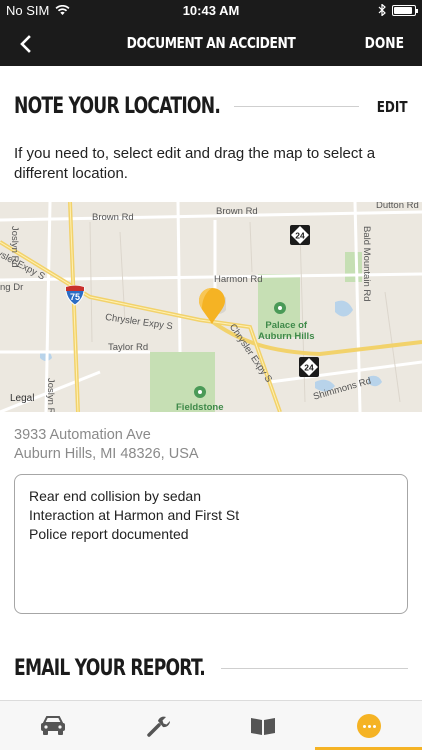 Image resolution: width=422 pixels, height=750 pixels. What do you see at coordinates (286, 331) in the screenshot?
I see `map-label-palace: Palace of Auburn Hills` at bounding box center [286, 331].